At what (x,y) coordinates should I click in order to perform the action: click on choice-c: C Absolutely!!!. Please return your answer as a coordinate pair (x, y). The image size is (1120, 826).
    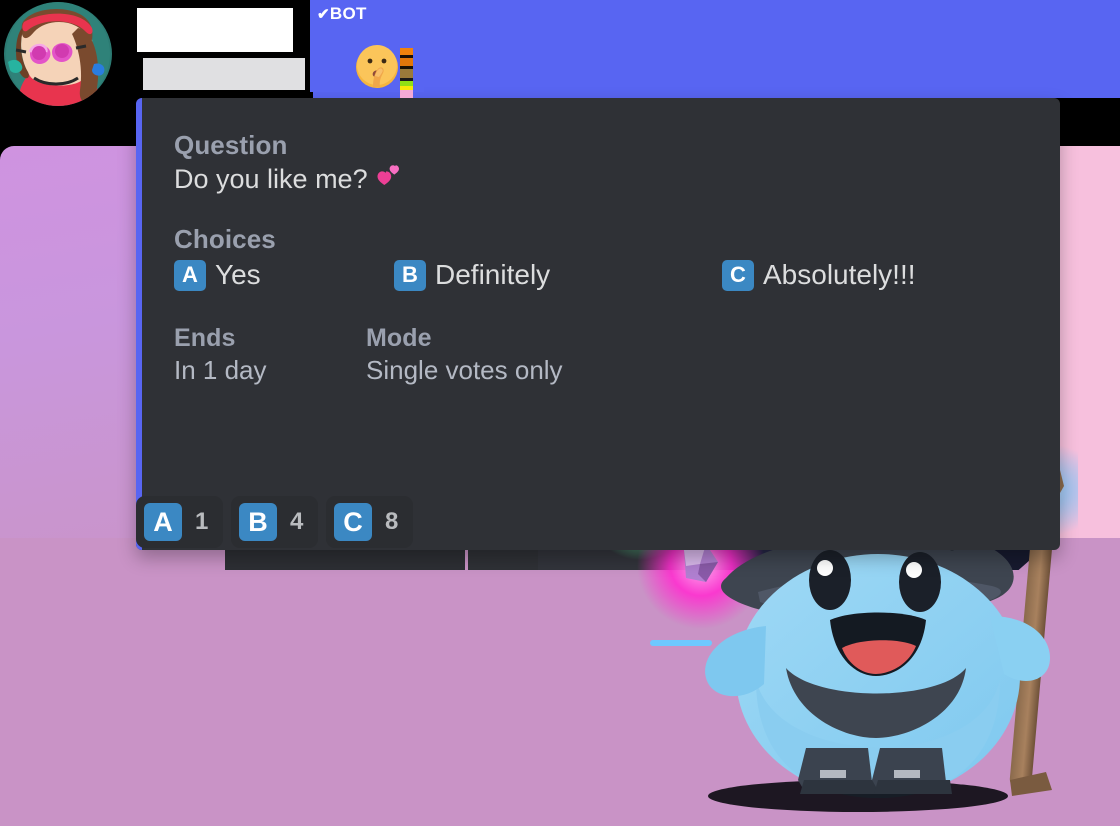
    Looking at the image, I should click on (819, 275).